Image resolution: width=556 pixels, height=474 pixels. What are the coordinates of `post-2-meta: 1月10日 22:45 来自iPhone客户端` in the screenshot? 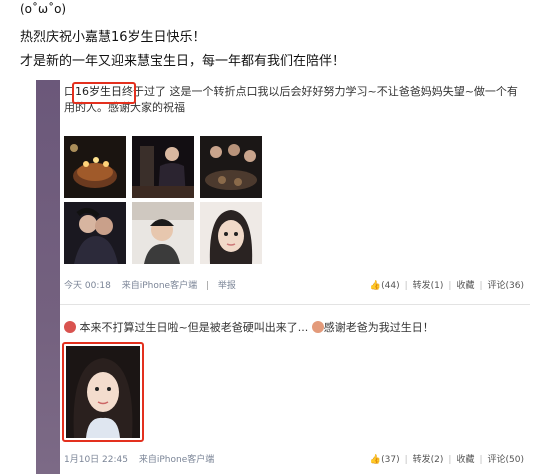 It's located at (139, 458).